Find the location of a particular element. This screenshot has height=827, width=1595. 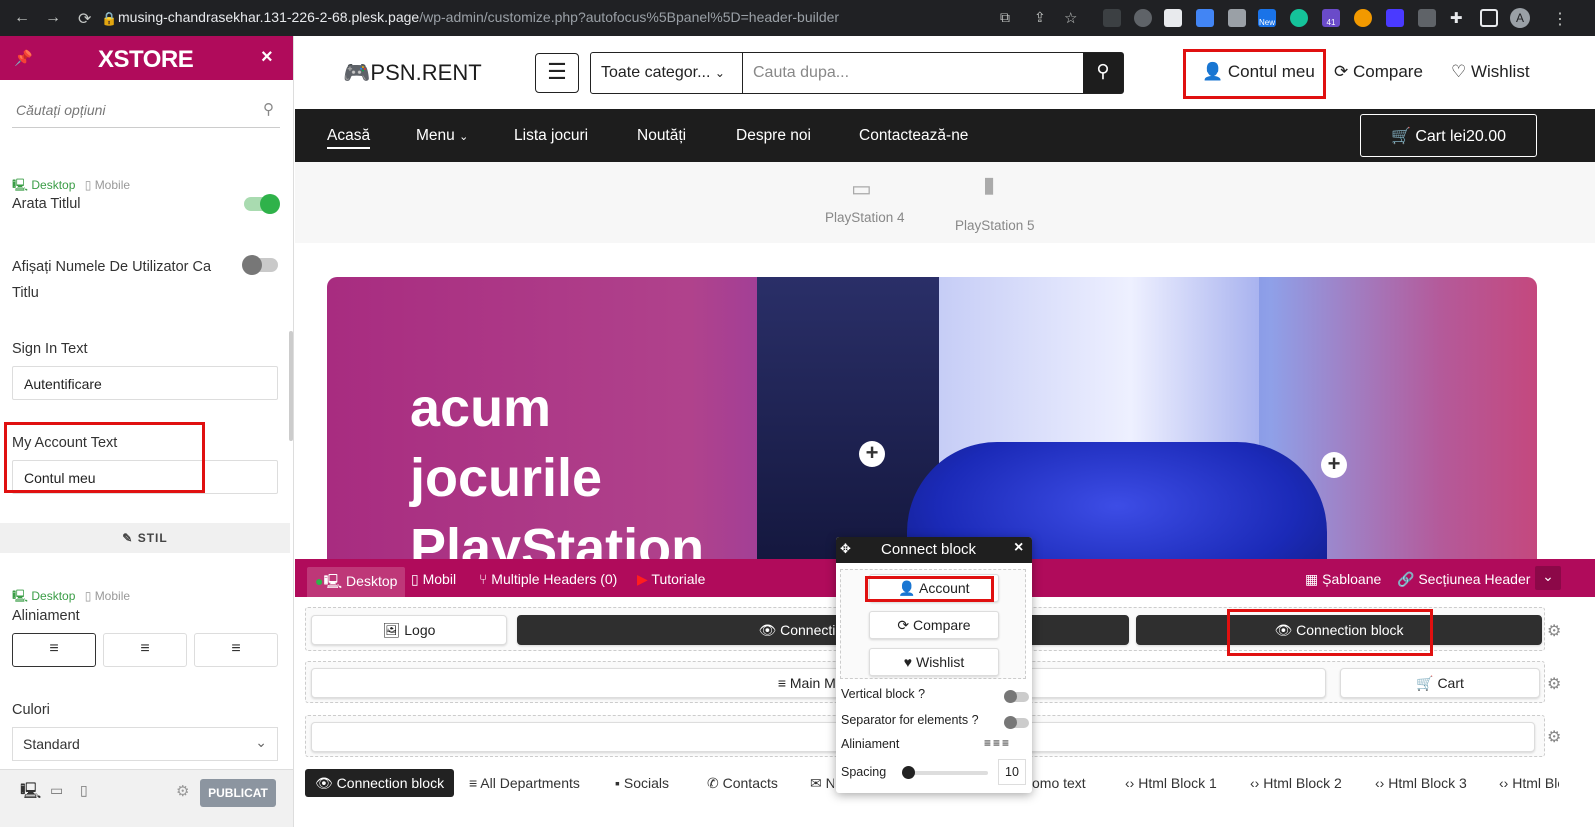

extension-gear-icon is located at coordinates (1427, 18).